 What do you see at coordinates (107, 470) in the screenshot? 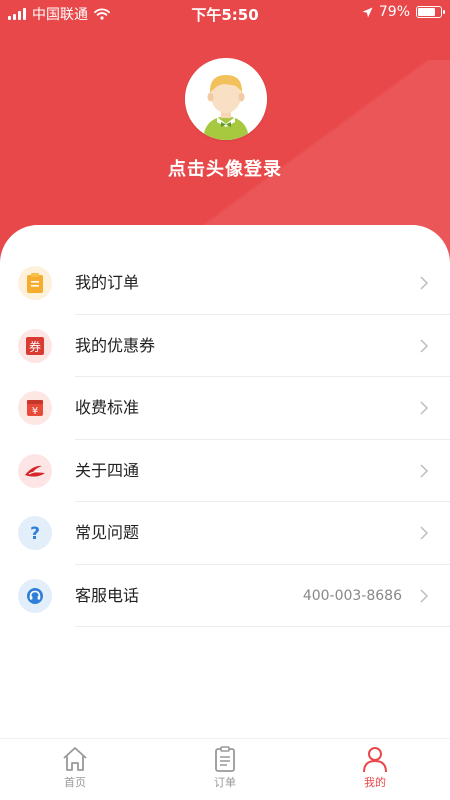
I see `menu-item-label: 关于四通` at bounding box center [107, 470].